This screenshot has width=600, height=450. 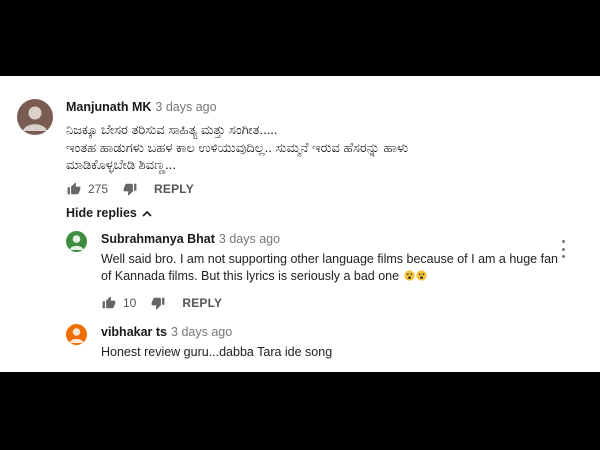 I want to click on more-actions-icon, so click(x=563, y=249).